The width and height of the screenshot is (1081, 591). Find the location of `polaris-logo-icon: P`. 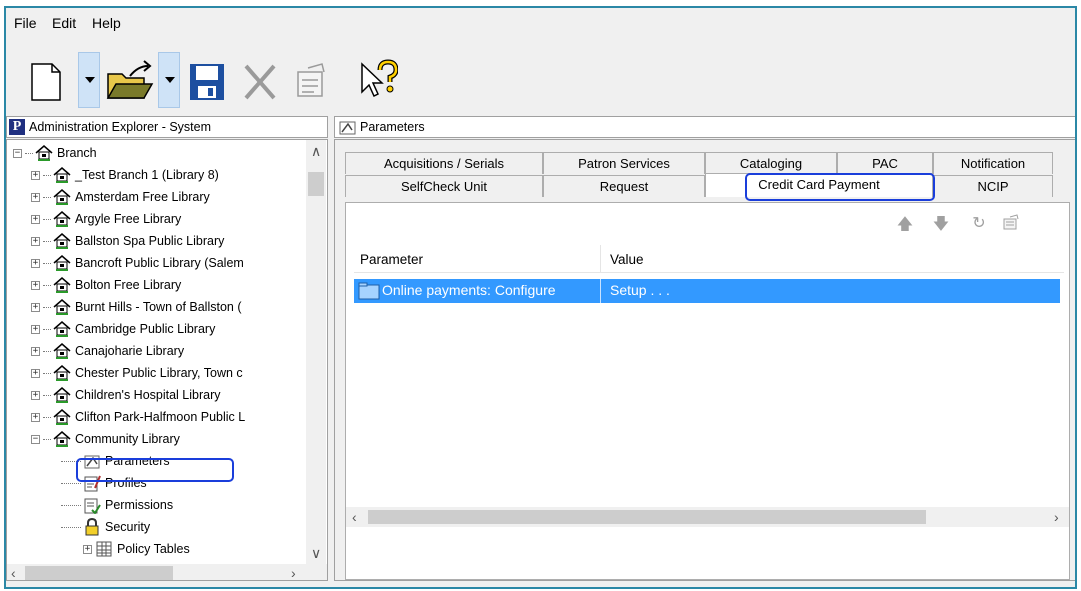

polaris-logo-icon: P is located at coordinates (17, 127).